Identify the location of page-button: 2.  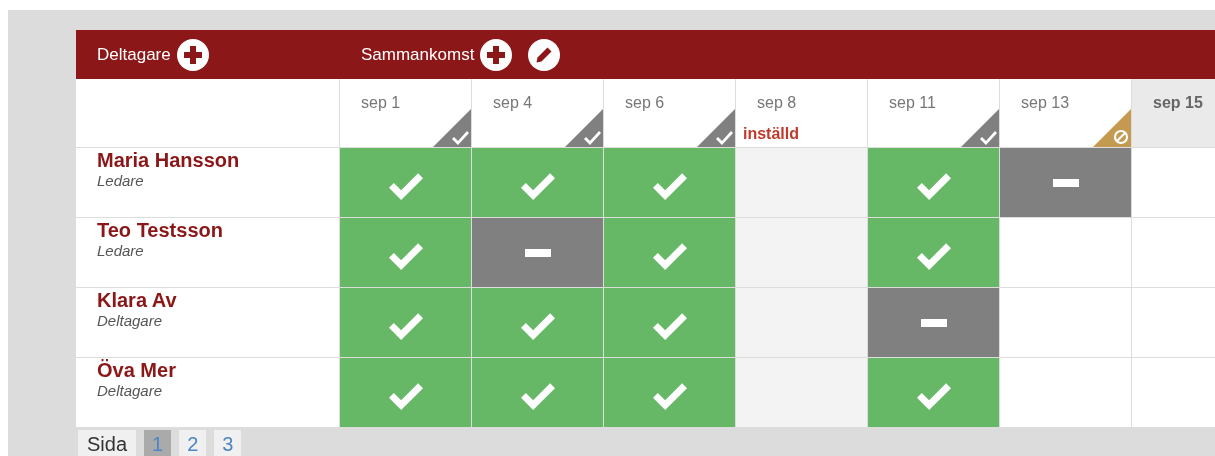
(193, 443).